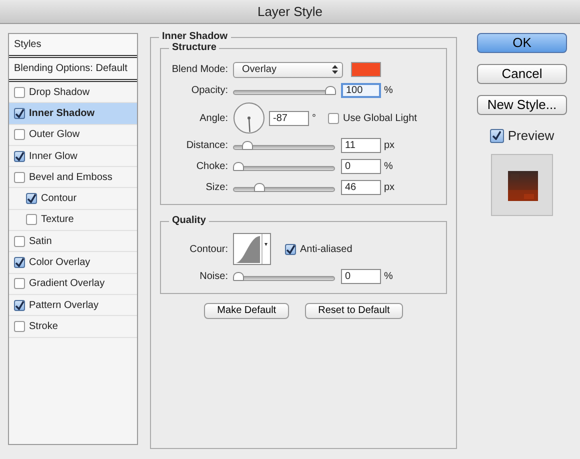  Describe the element at coordinates (361, 90) in the screenshot. I see `number-field: 100` at that location.